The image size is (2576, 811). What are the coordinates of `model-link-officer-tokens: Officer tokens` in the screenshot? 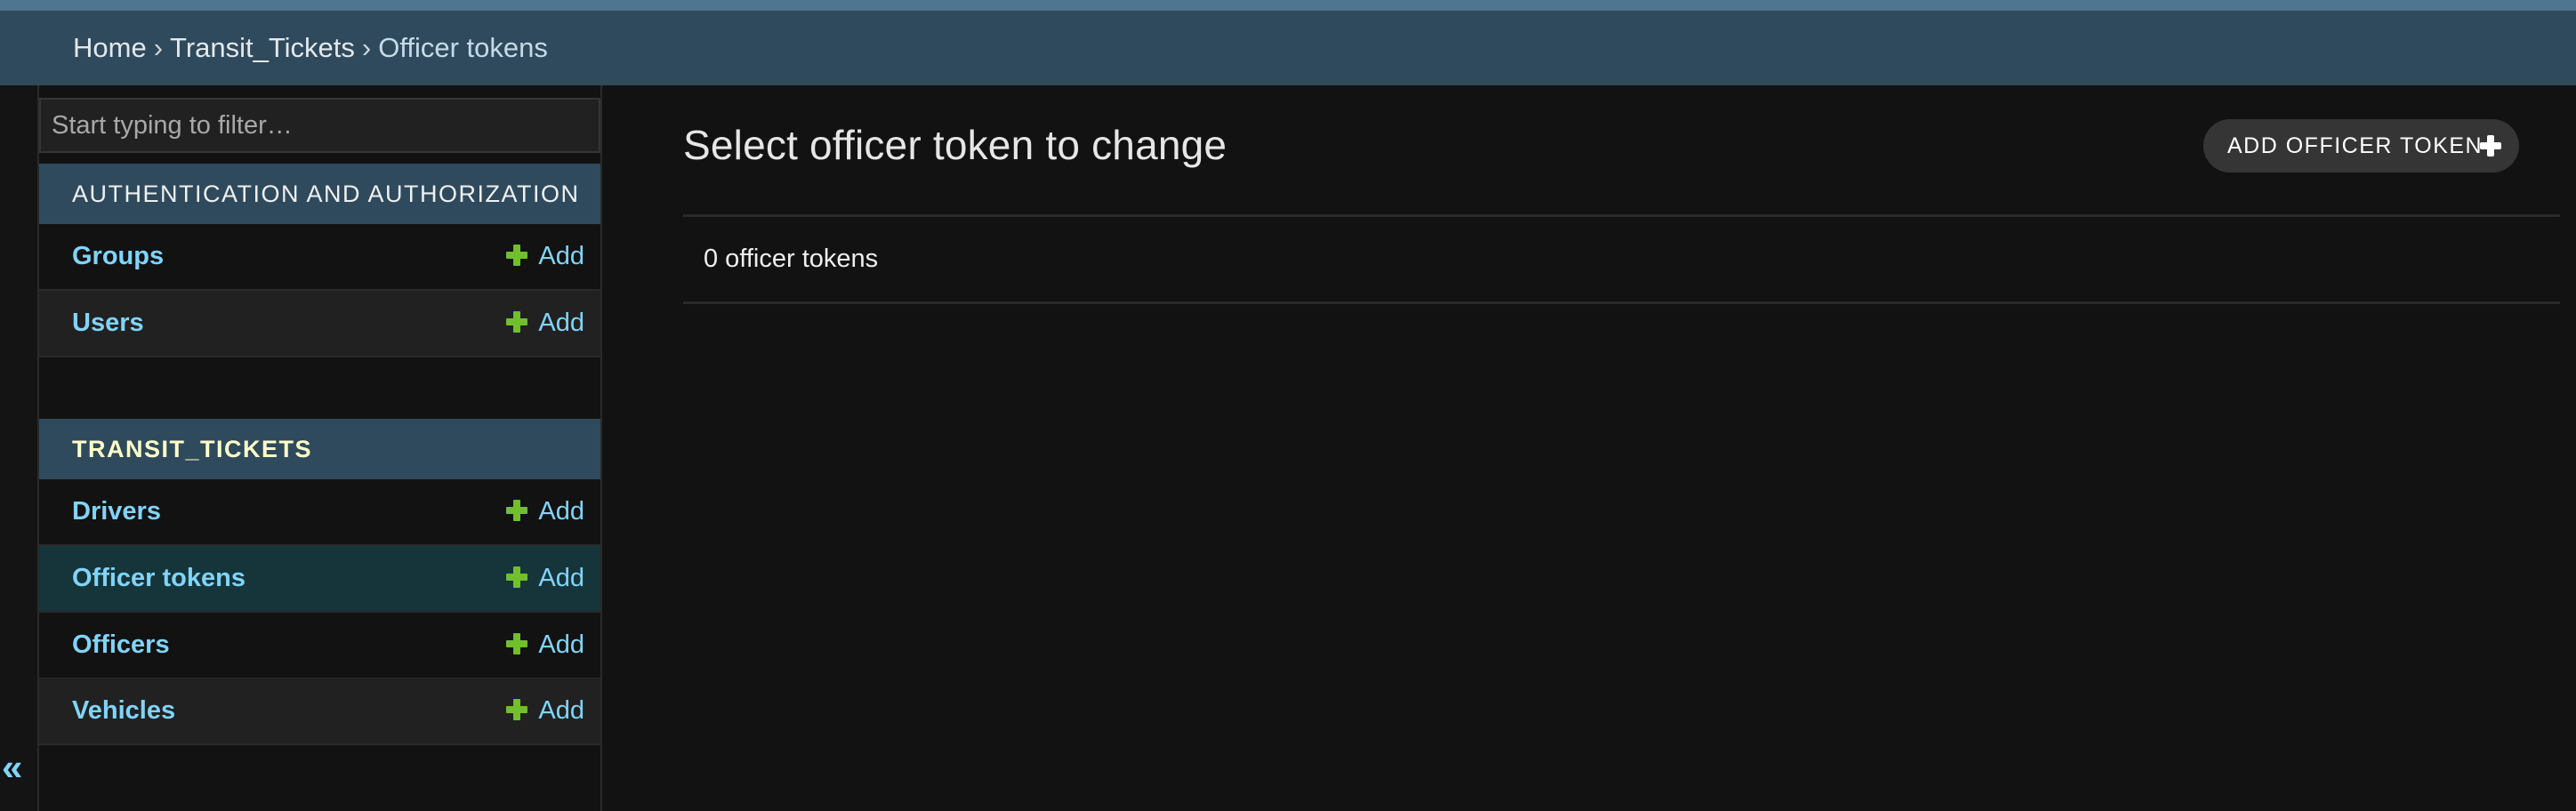 It's located at (159, 578).